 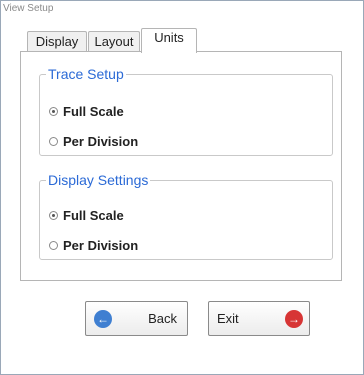 I want to click on display-per-division-label: Per Division, so click(x=101, y=245).